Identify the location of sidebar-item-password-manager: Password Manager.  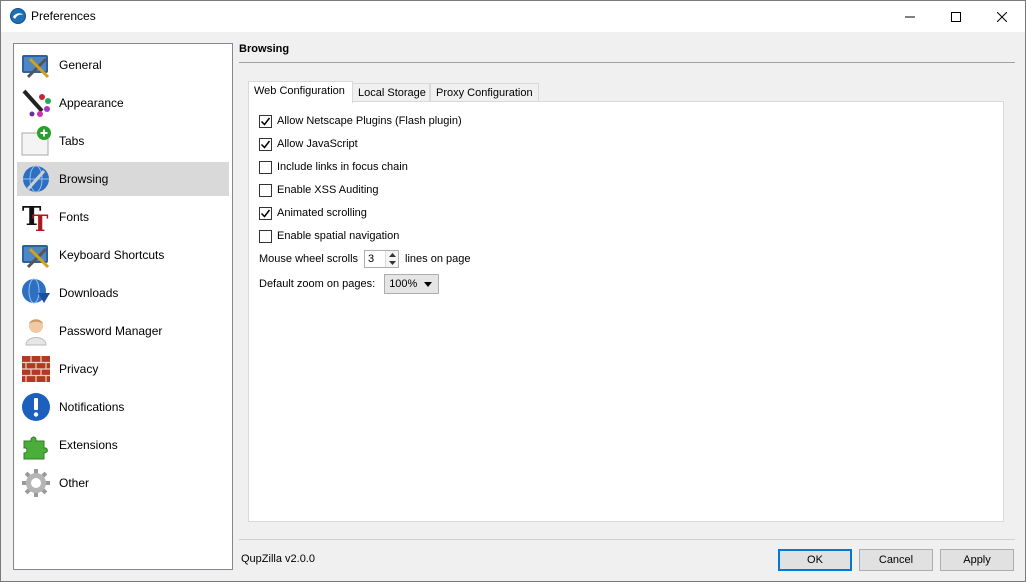
(123, 331).